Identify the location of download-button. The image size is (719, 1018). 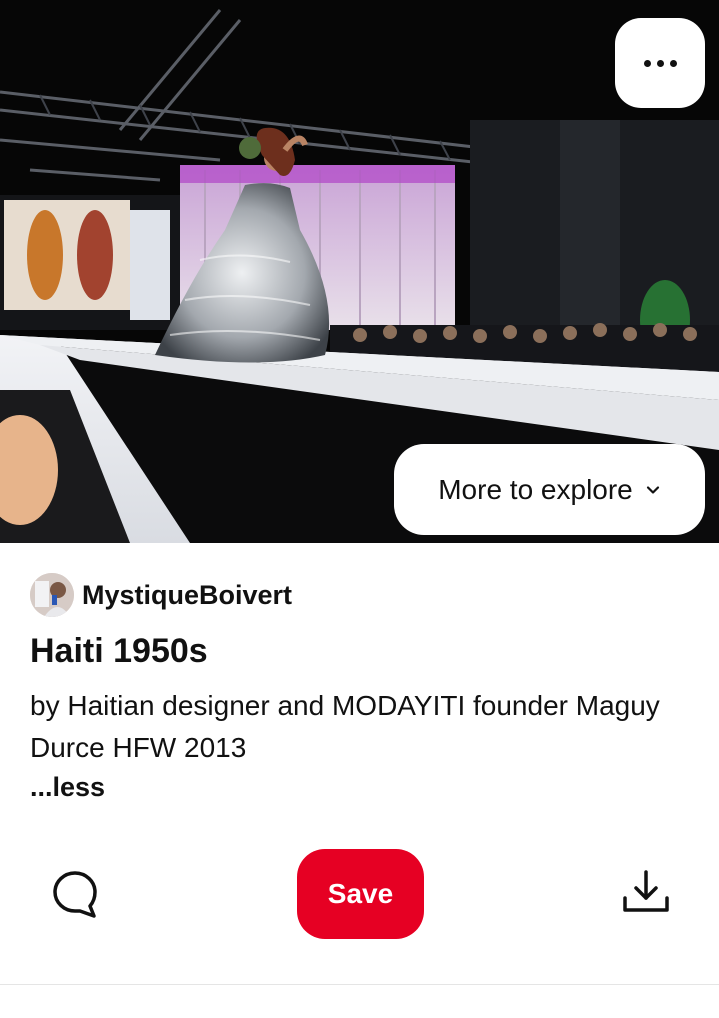
(646, 892).